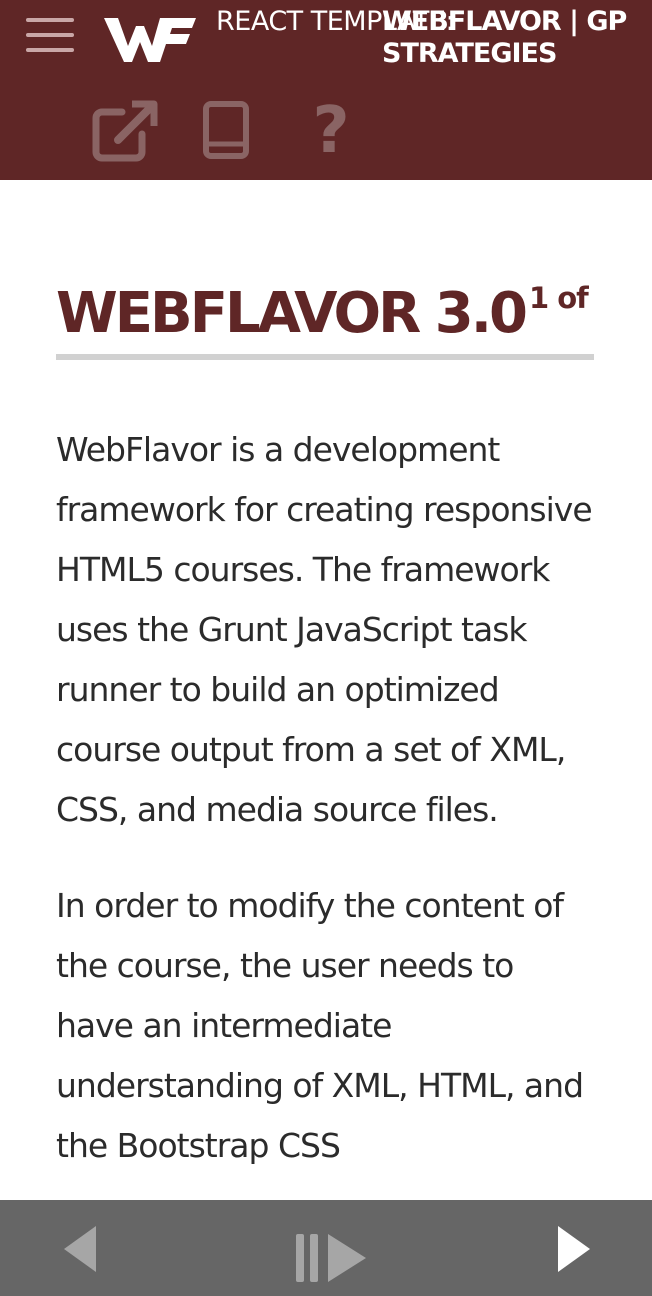 This screenshot has width=652, height=1296. I want to click on book-icon, so click(227, 131).